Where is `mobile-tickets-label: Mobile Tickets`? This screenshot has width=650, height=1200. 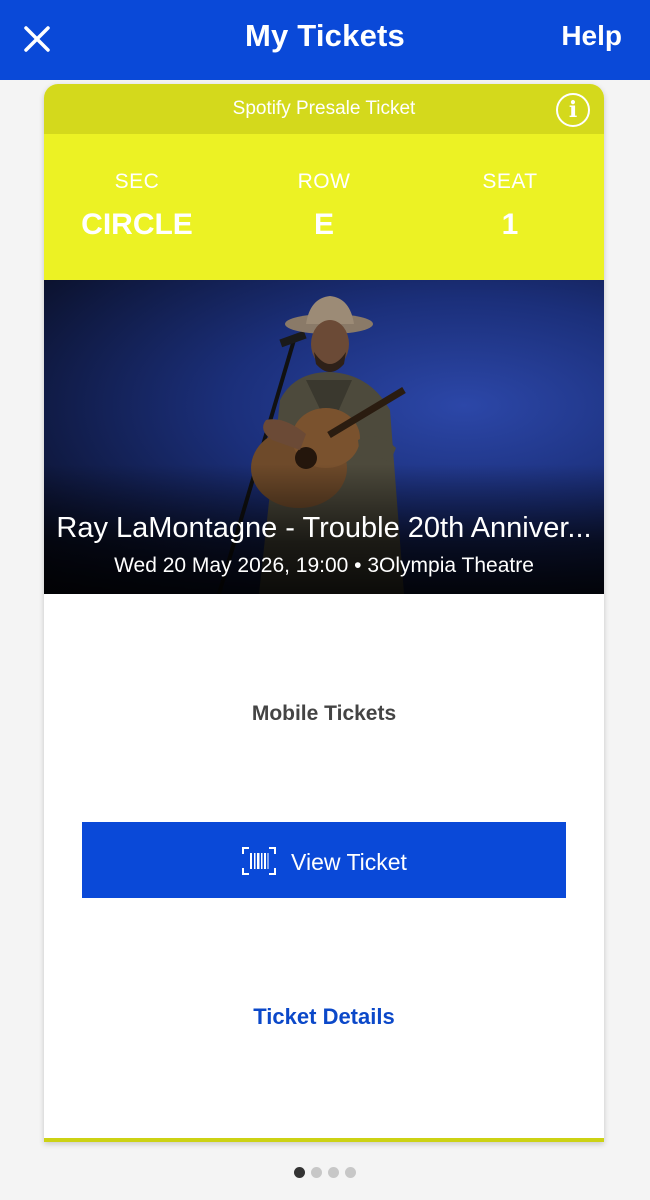
mobile-tickets-label: Mobile Tickets is located at coordinates (324, 713).